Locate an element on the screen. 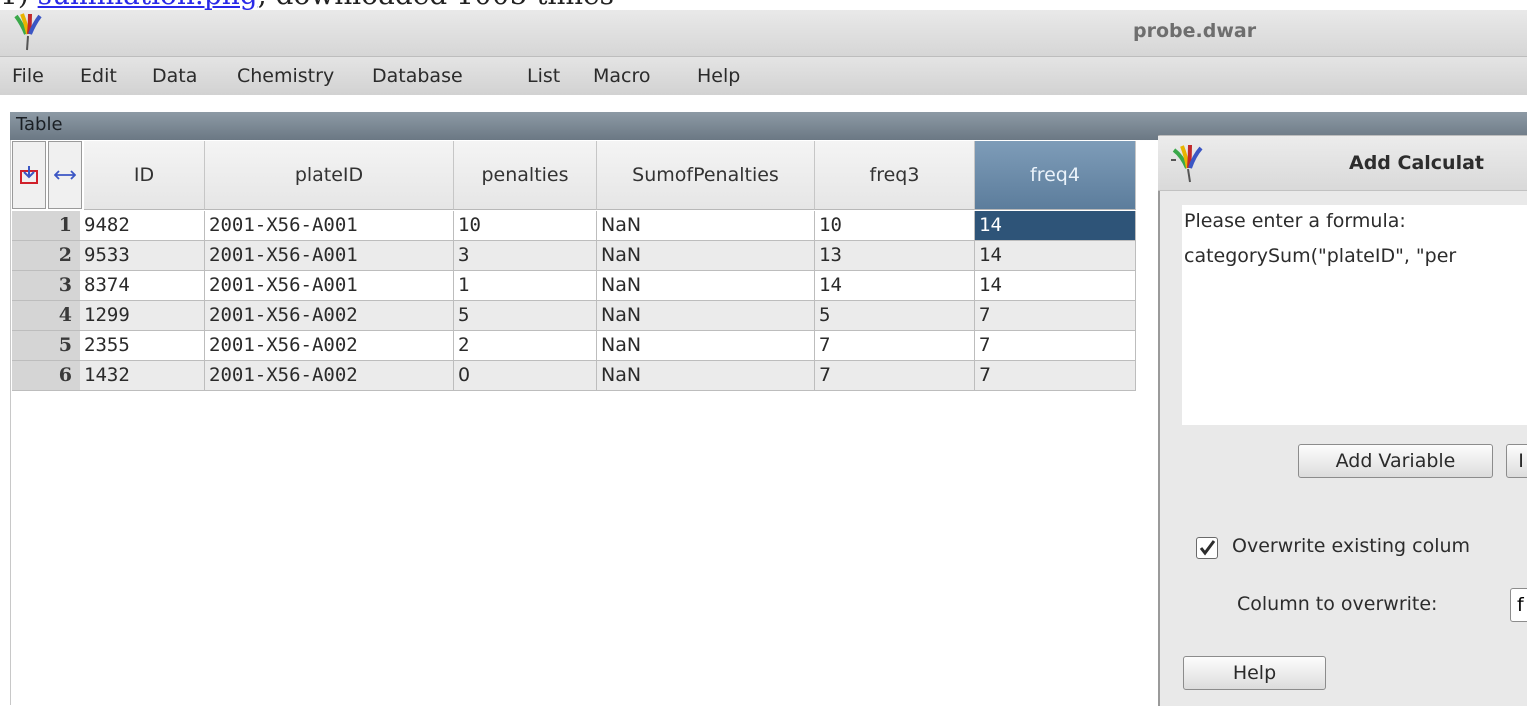 The image size is (1527, 706). table-cell: 2 is located at coordinates (525, 346).